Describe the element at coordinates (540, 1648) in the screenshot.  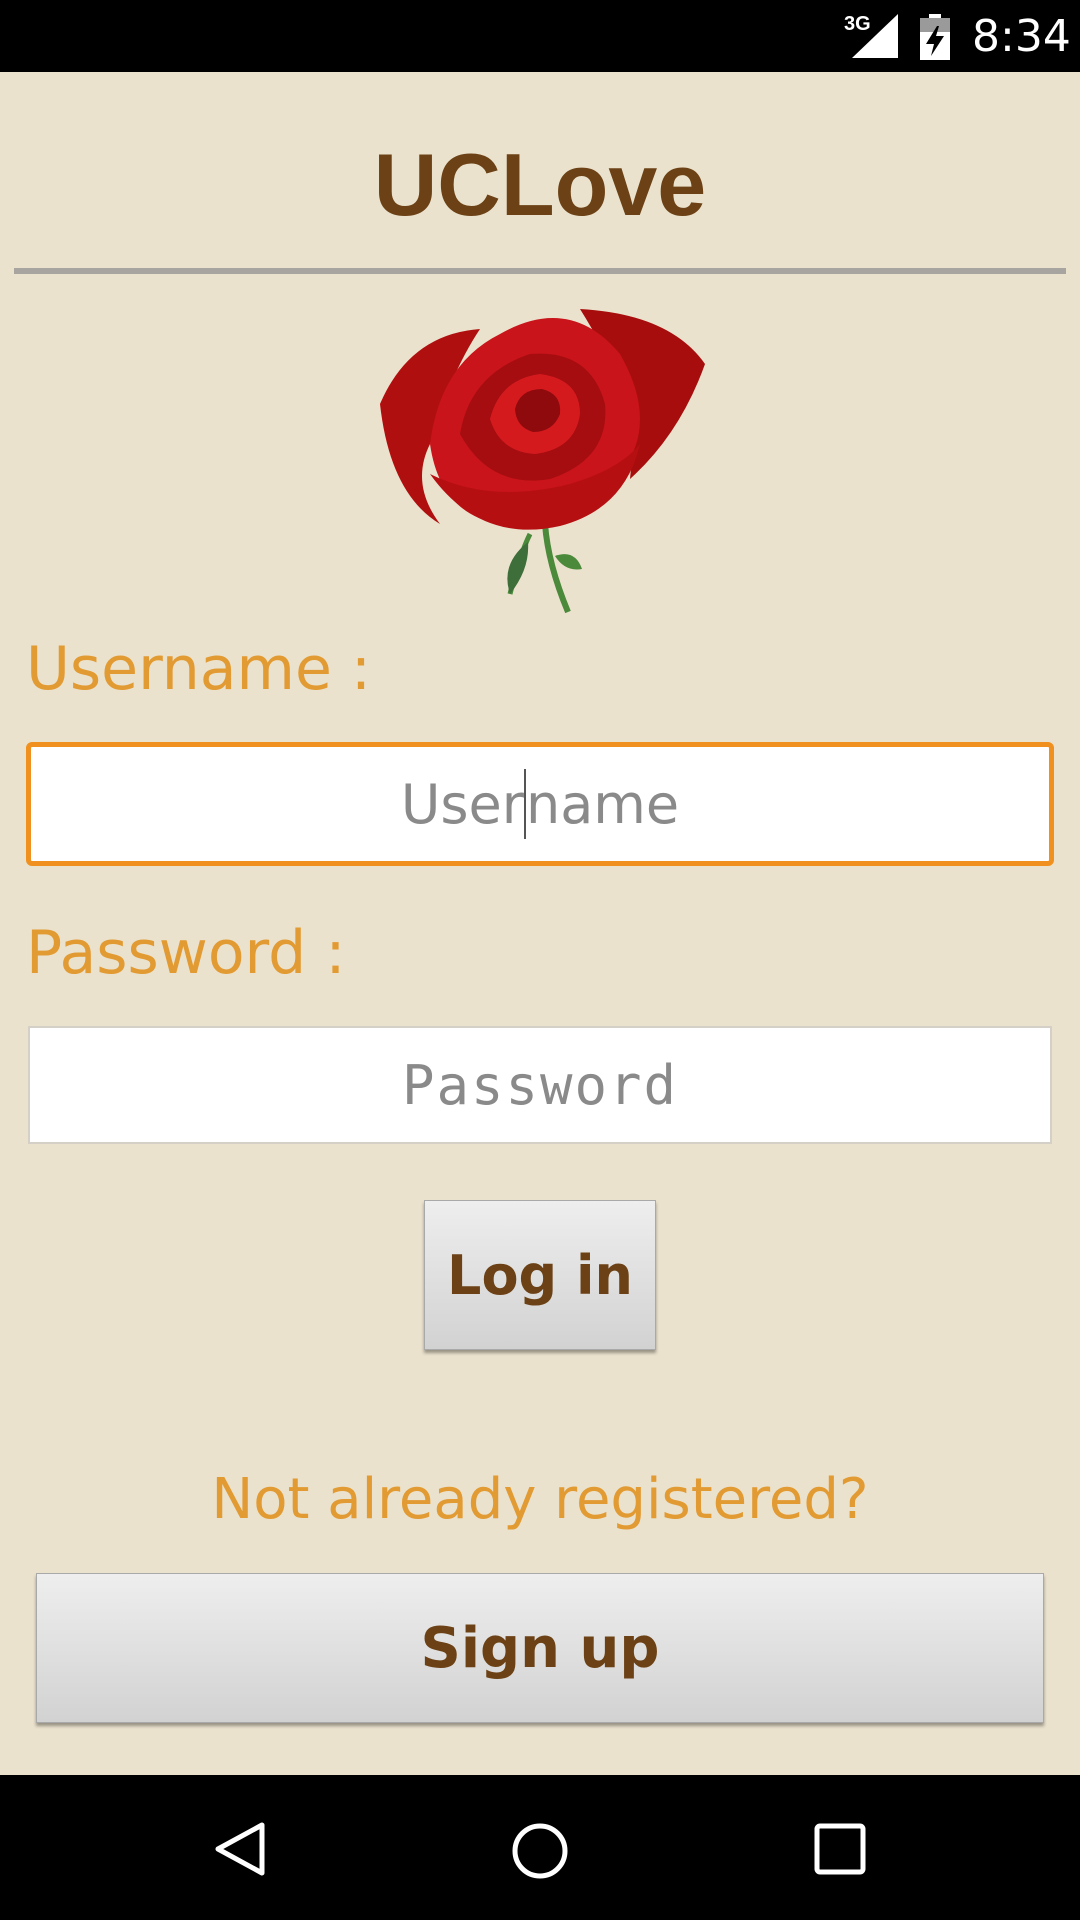
I see `signup-button: Sign up` at that location.